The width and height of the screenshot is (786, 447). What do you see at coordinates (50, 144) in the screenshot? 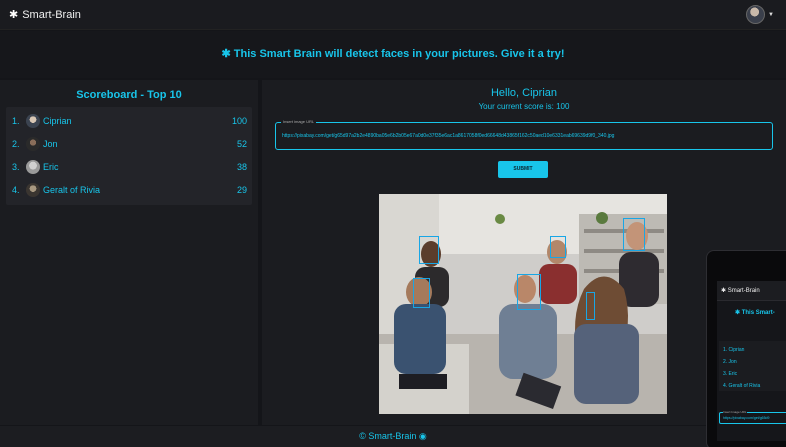
I see `player-name: Jon` at bounding box center [50, 144].